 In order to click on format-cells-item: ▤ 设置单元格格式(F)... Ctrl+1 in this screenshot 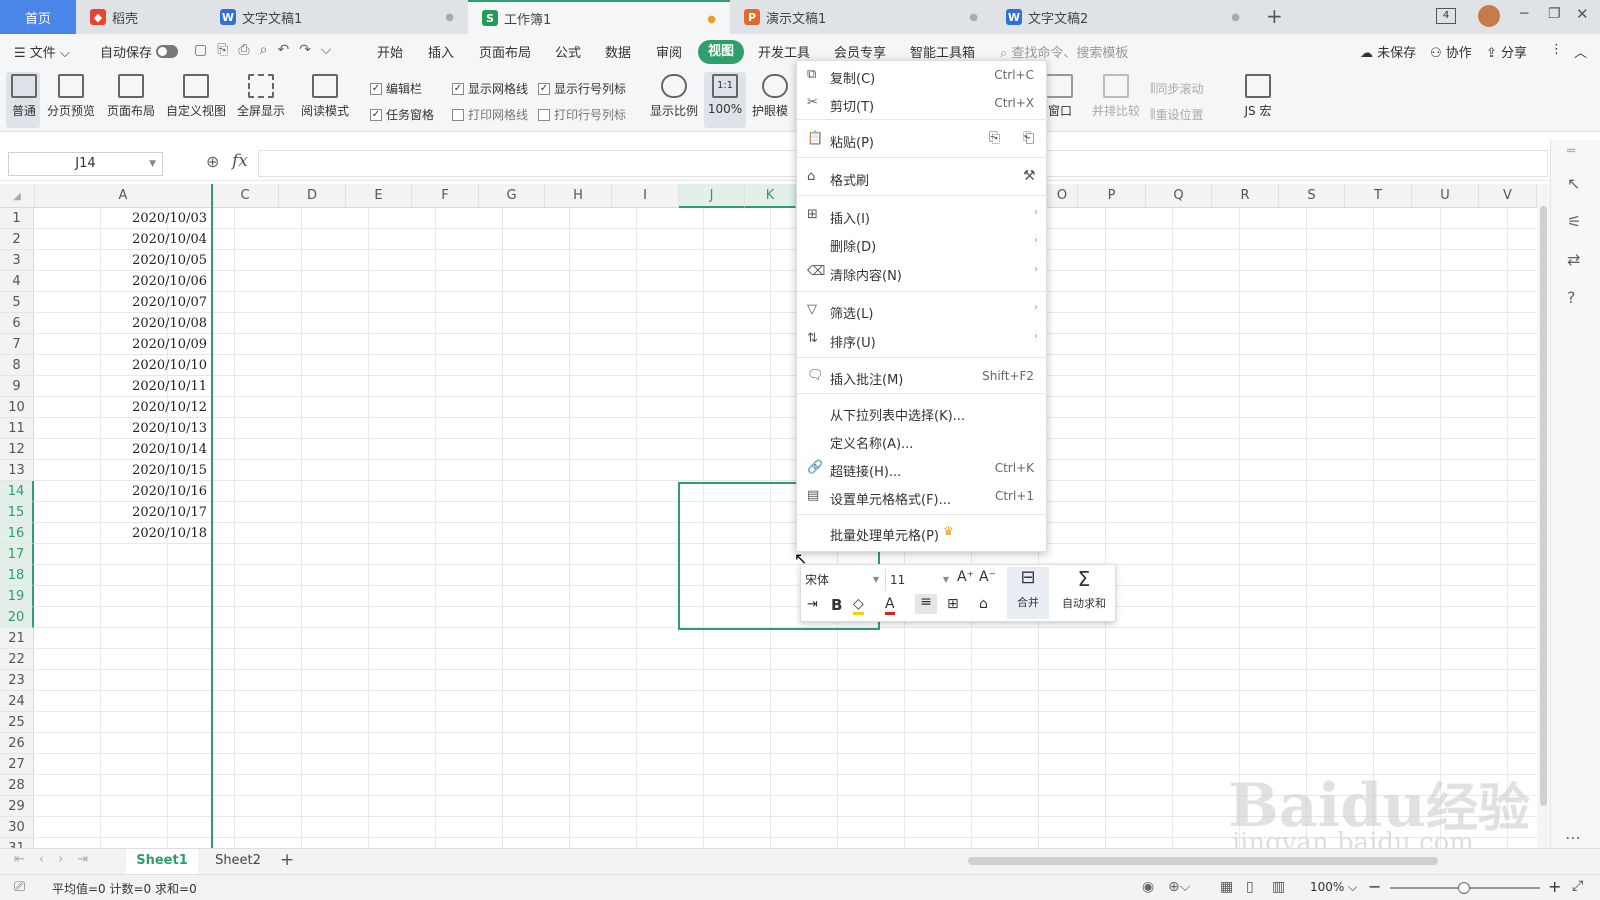, I will do `click(922, 497)`.